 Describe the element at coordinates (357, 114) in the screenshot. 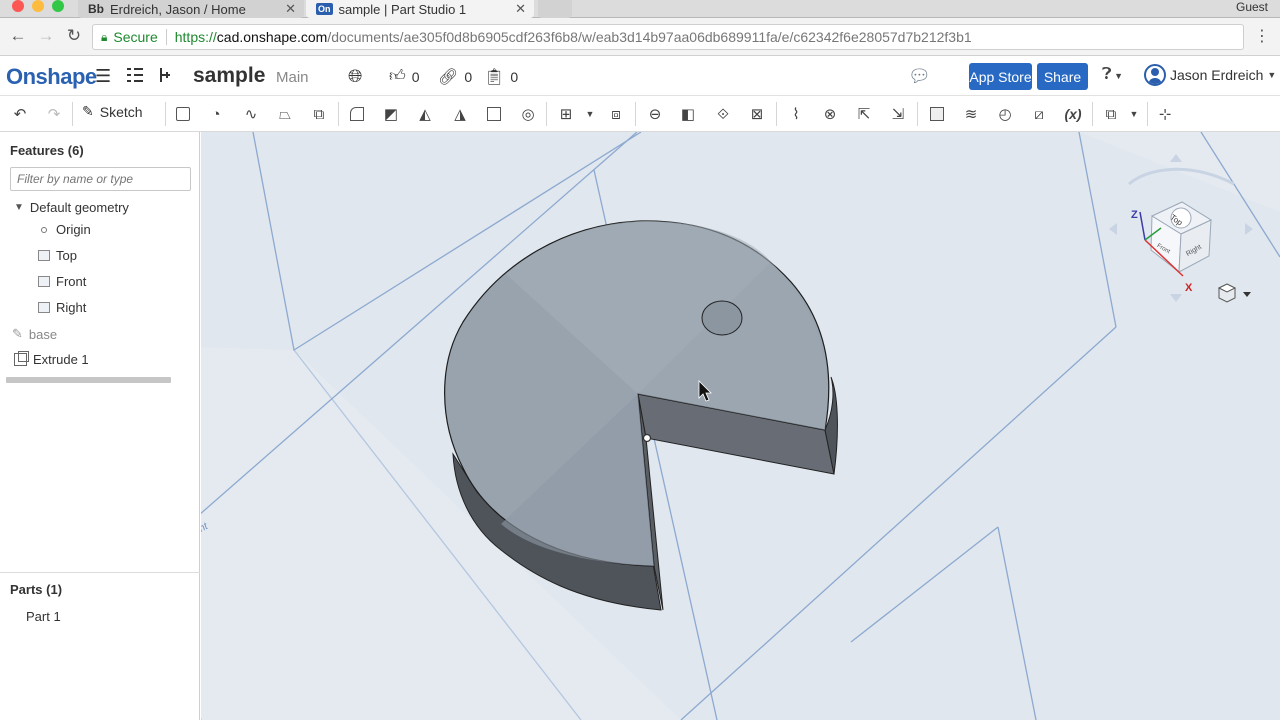

I see `fillet-icon` at that location.